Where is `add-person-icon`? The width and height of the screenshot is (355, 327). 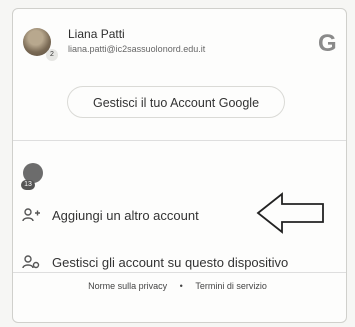
add-person-icon is located at coordinates (31, 215).